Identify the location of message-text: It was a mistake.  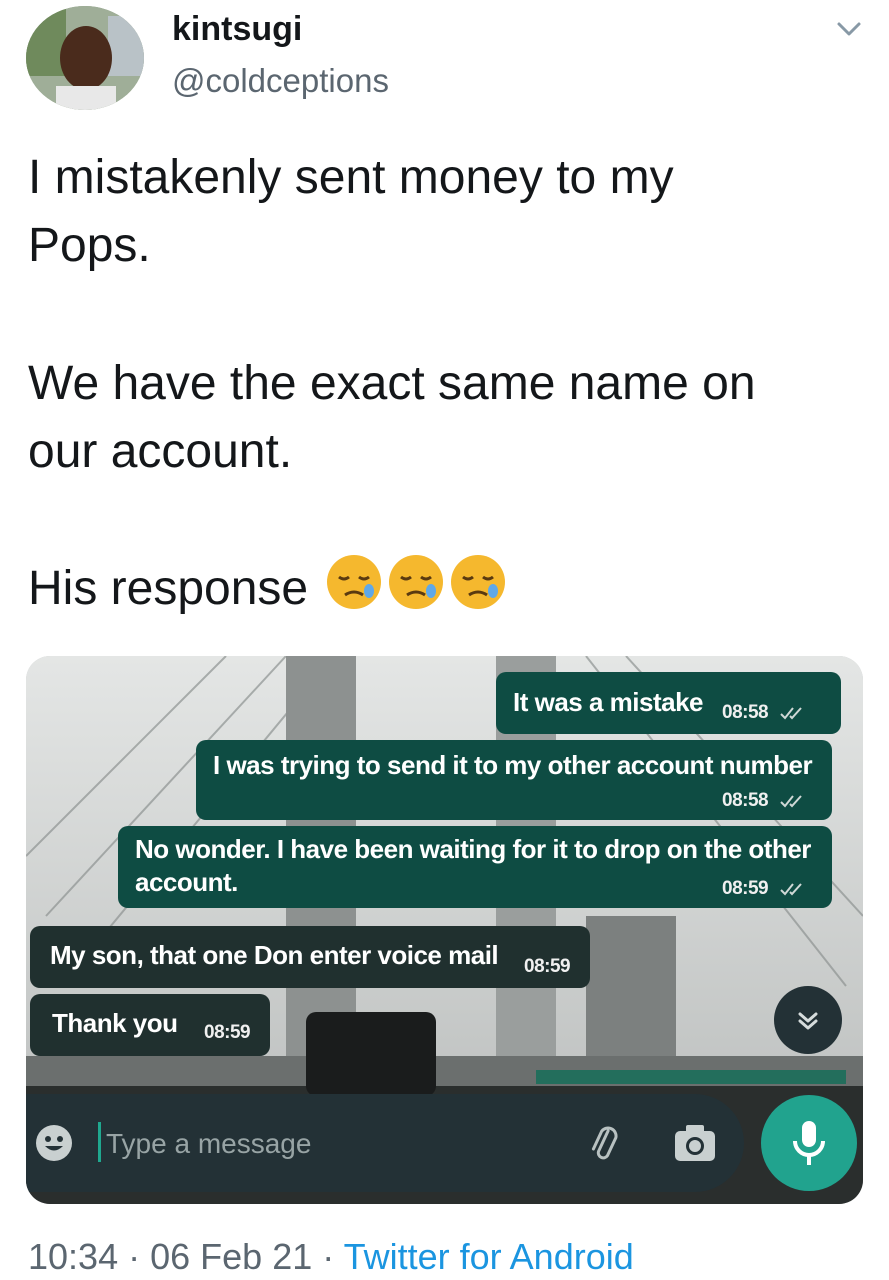
(608, 702).